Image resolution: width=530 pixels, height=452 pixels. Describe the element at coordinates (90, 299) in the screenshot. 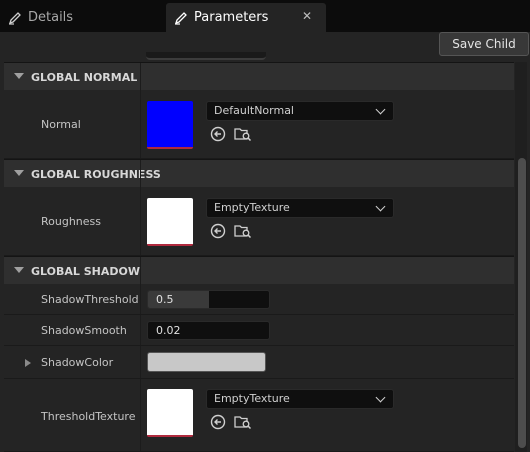

I see `param-label: ShadowThreshold` at that location.